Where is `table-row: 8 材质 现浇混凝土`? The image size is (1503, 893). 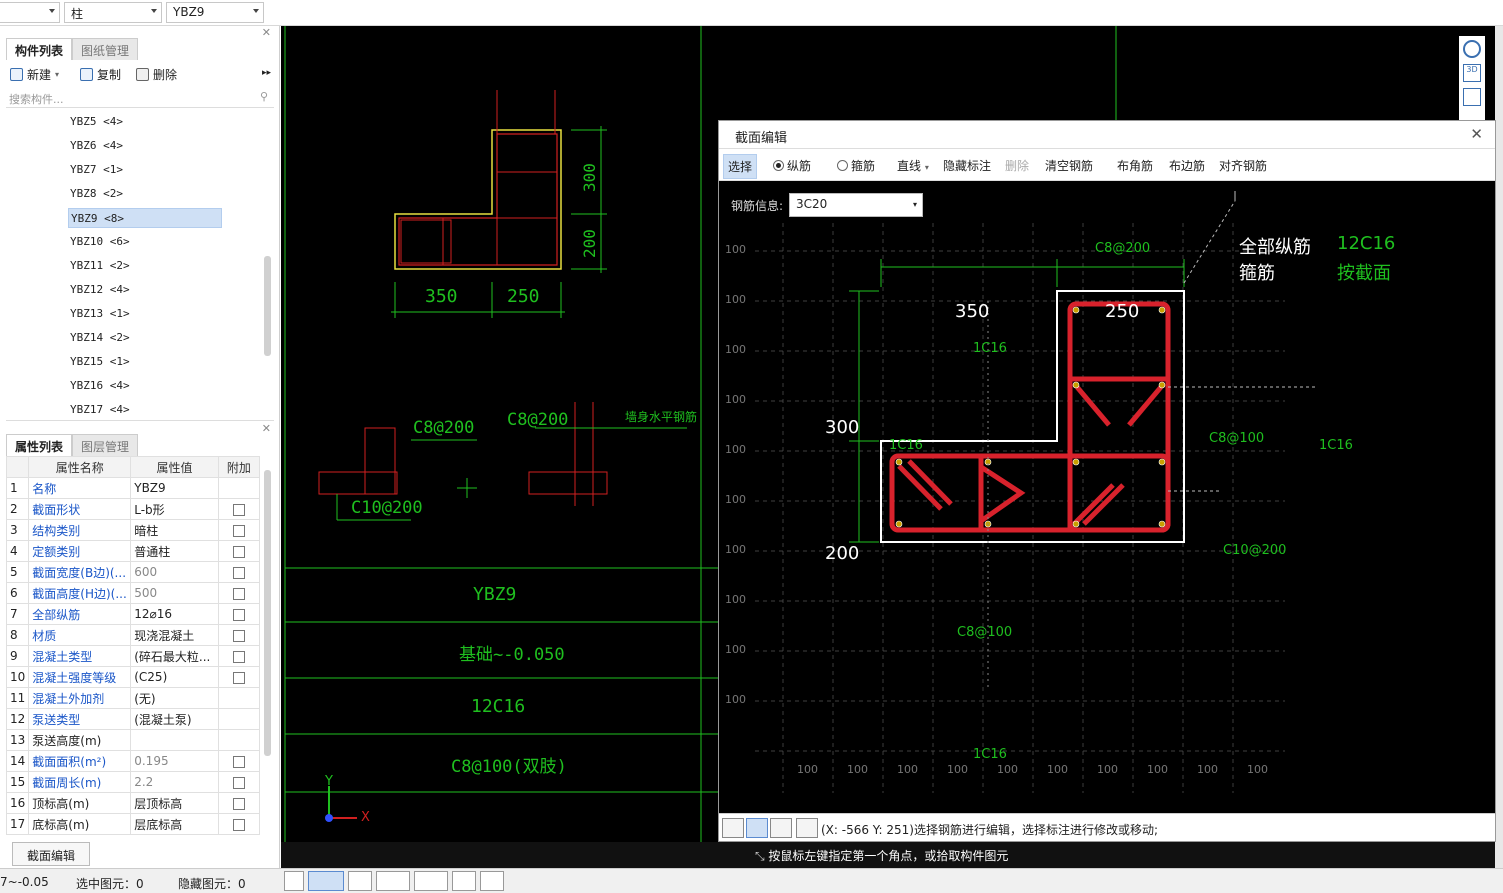 table-row: 8 材质 现浇混凝土 is located at coordinates (133, 635).